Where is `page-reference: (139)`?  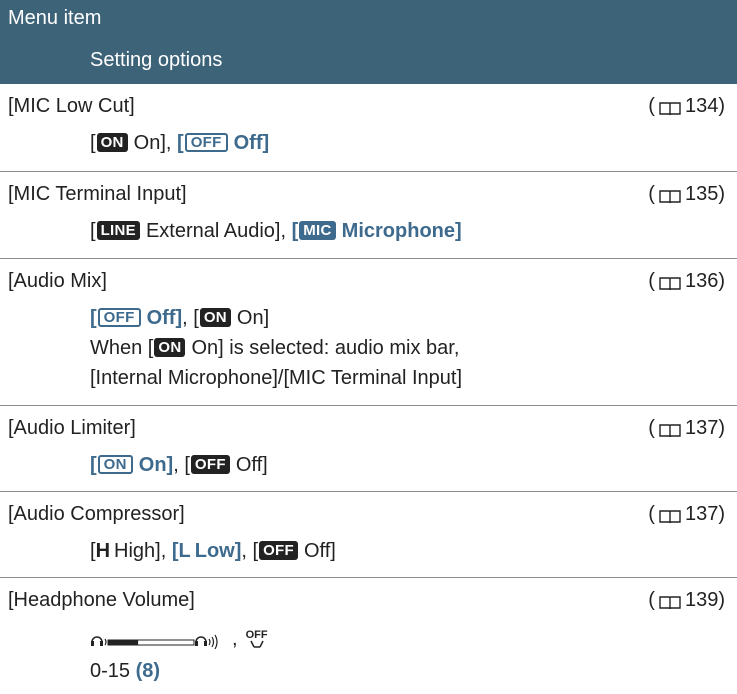
page-reference: (139) is located at coordinates (686, 599).